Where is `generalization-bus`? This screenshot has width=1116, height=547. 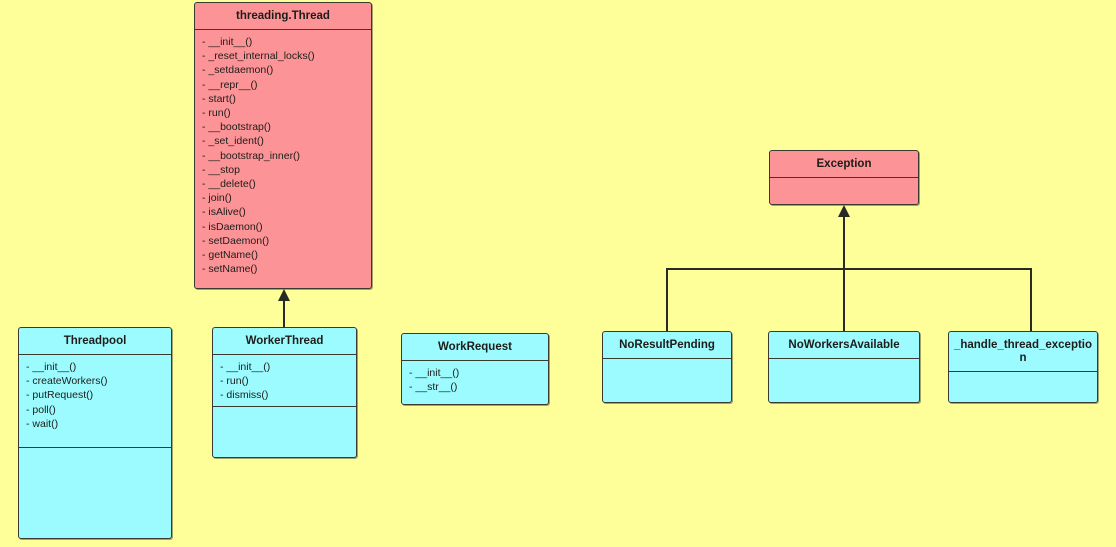
generalization-bus is located at coordinates (849, 269).